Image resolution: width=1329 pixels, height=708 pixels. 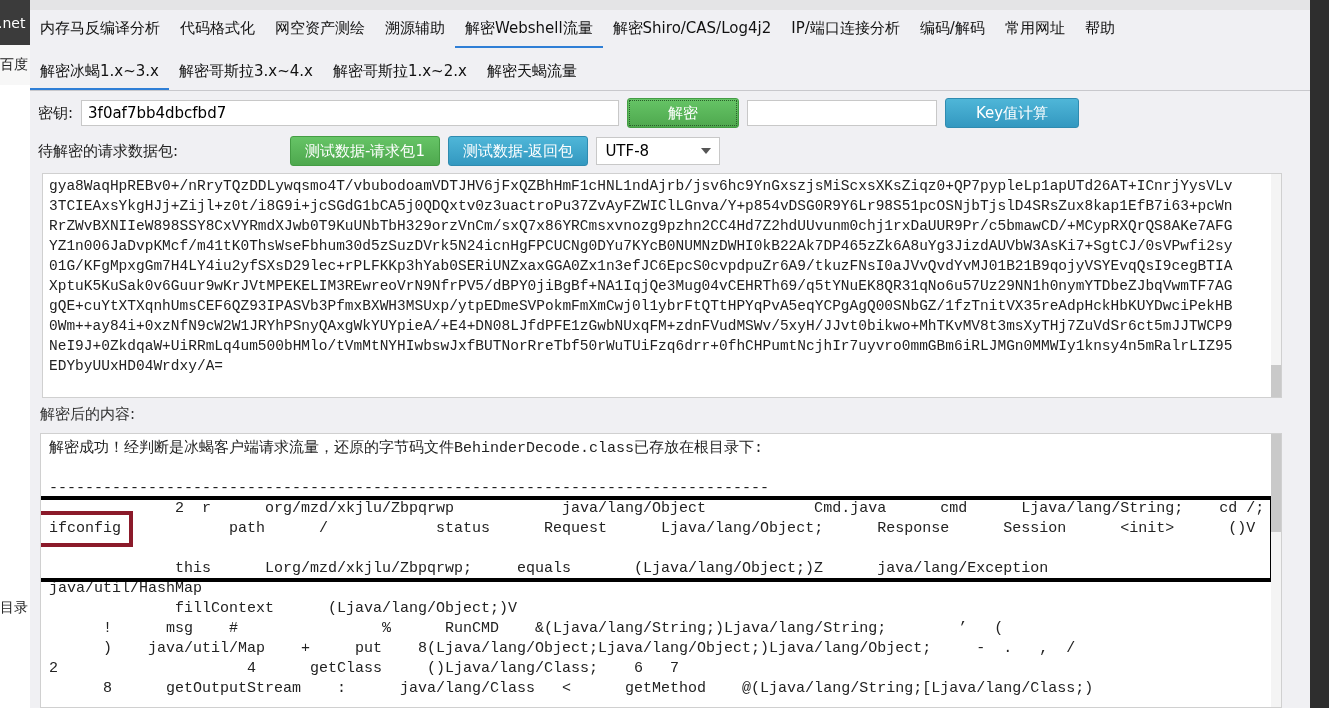 I want to click on menu-tab: 帮助, so click(x=1099, y=29).